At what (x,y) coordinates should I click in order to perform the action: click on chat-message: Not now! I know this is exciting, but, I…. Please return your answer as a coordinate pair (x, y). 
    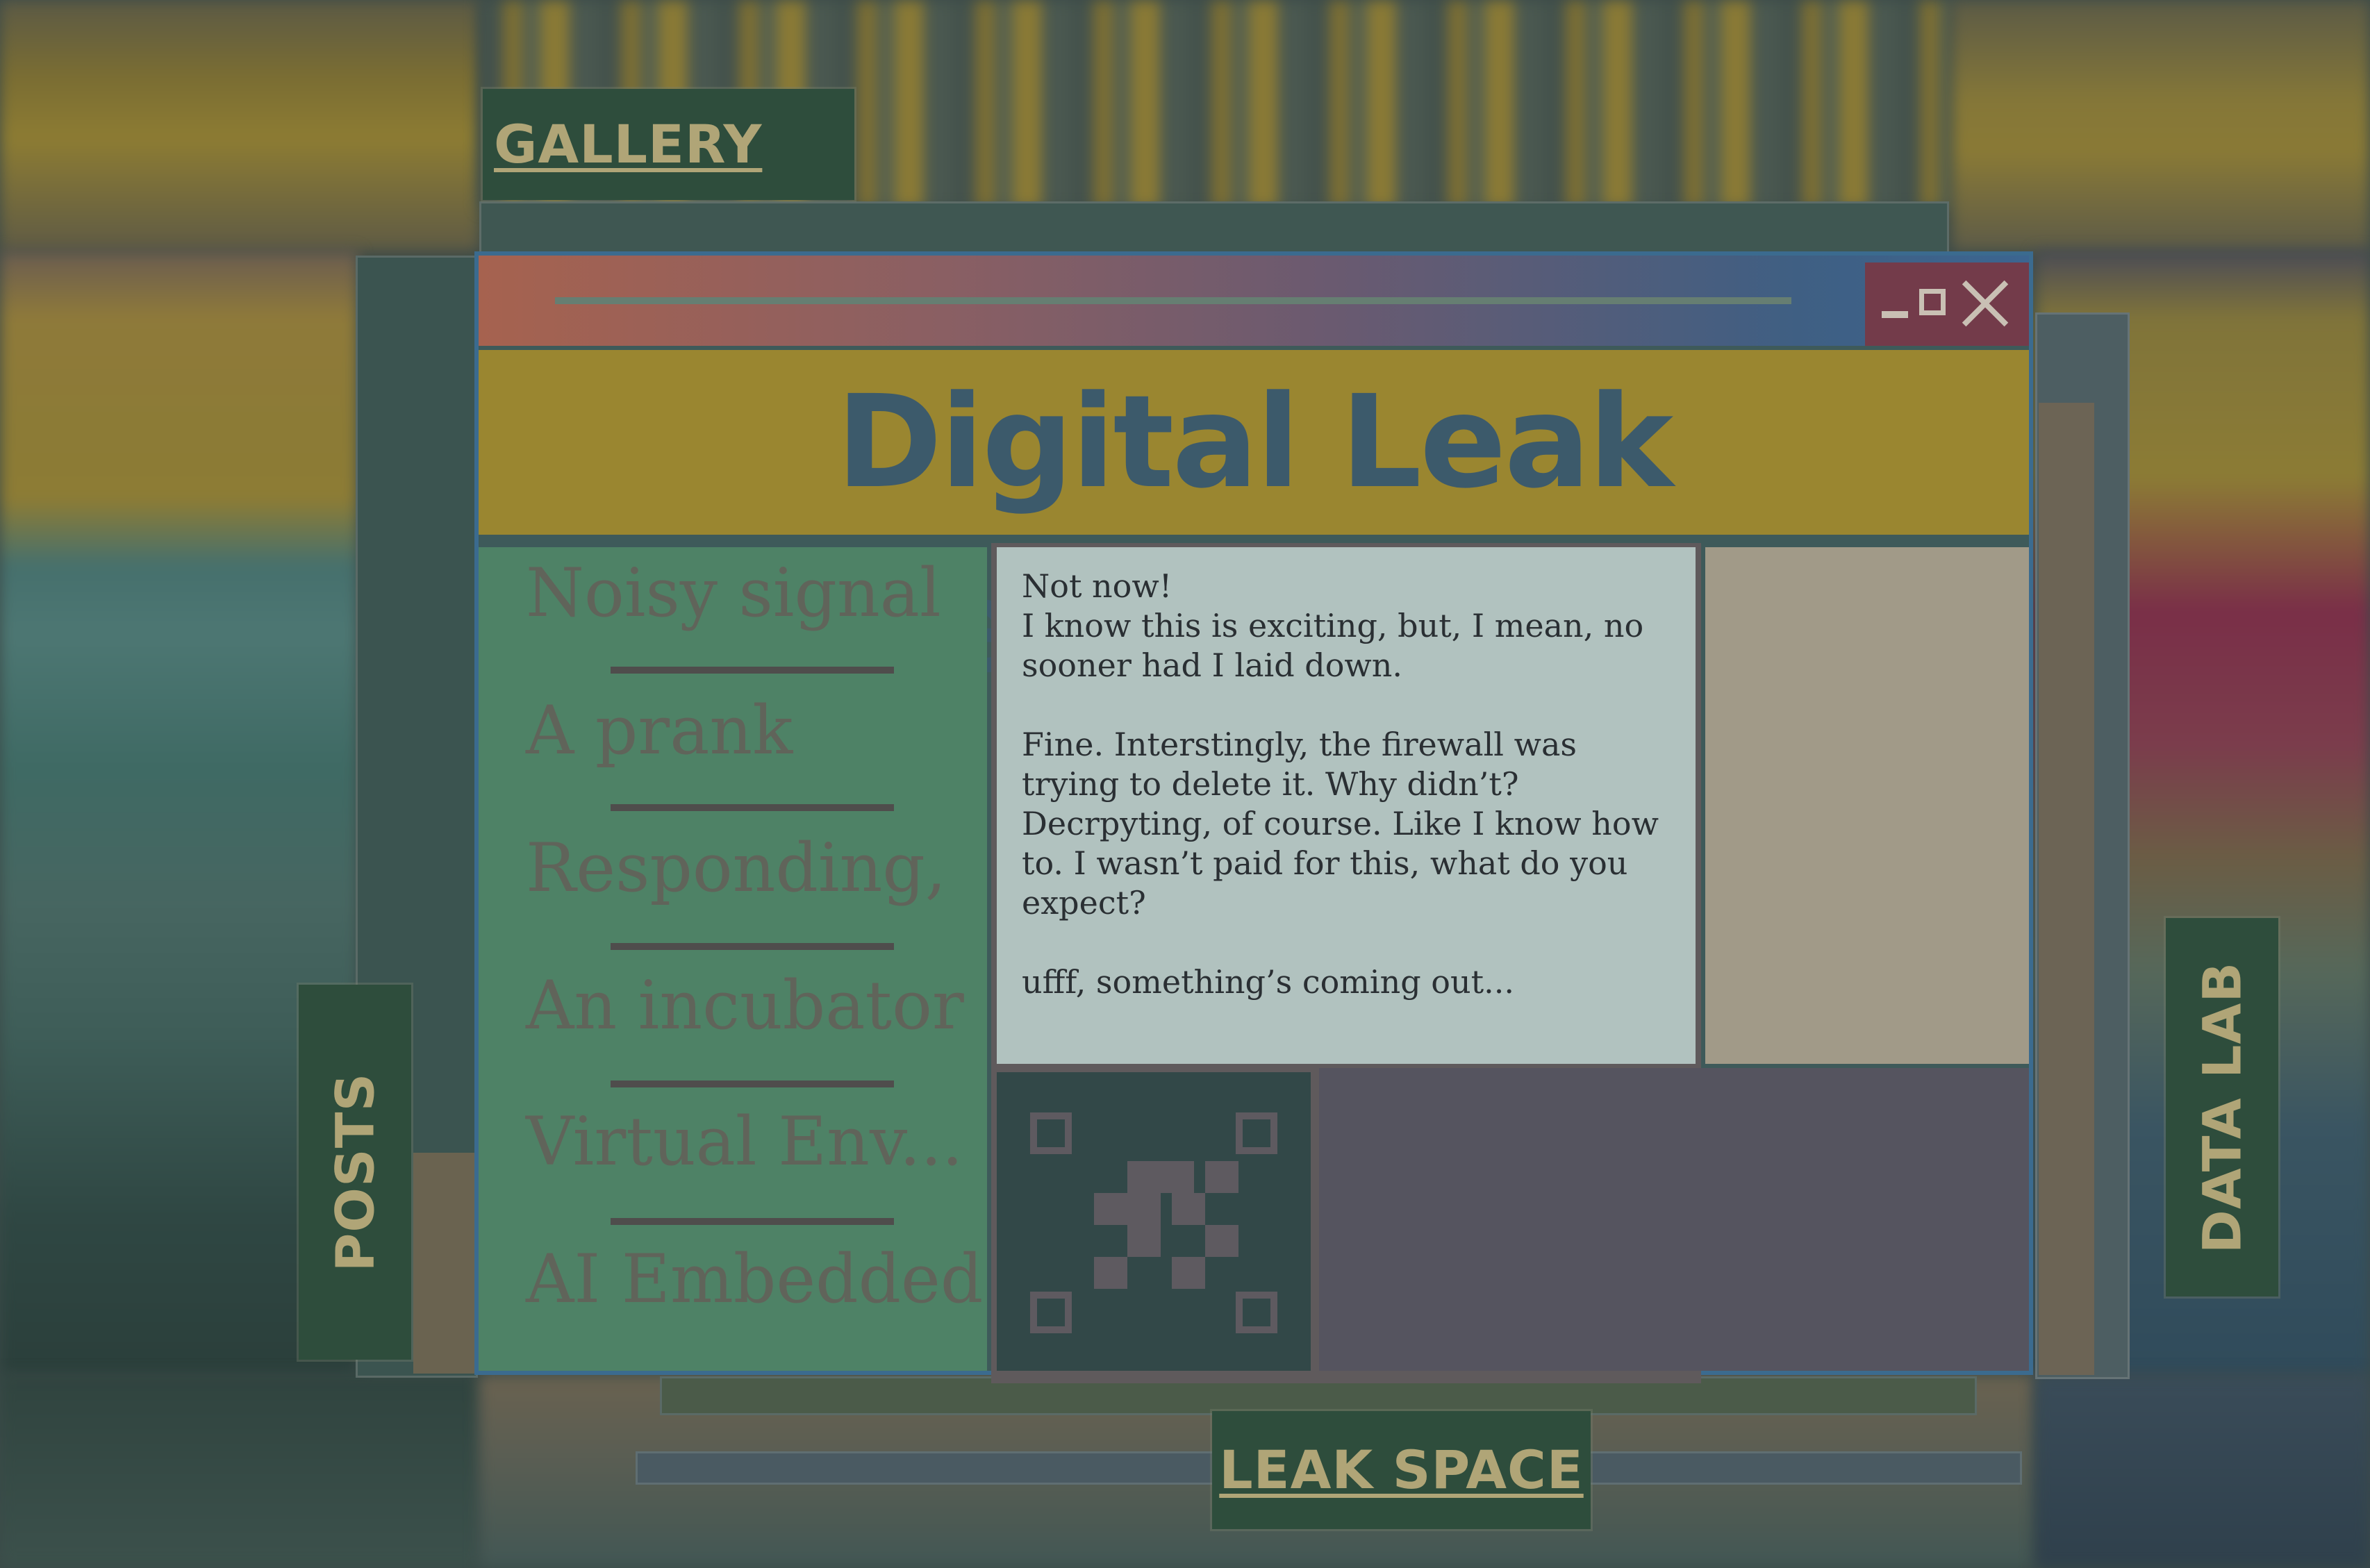
    Looking at the image, I should click on (1346, 806).